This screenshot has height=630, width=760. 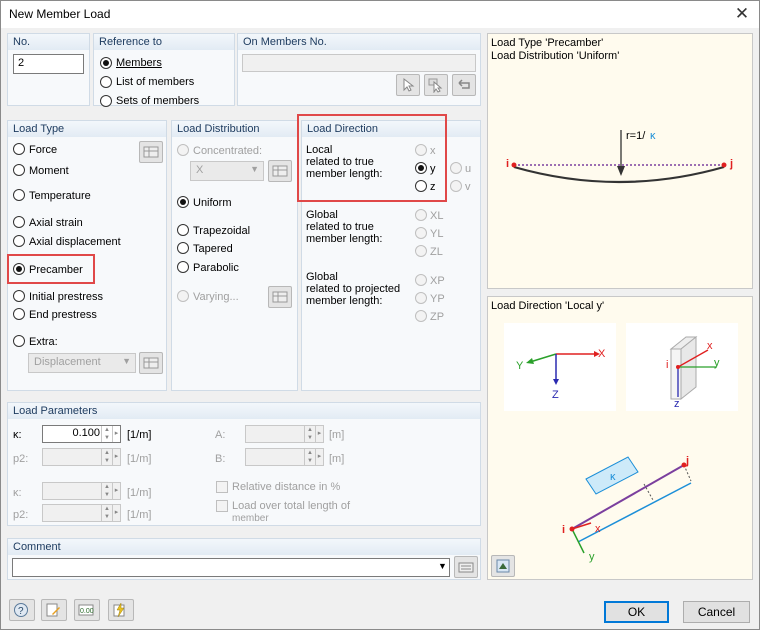 I want to click on library-icon, so click(x=466, y=567).